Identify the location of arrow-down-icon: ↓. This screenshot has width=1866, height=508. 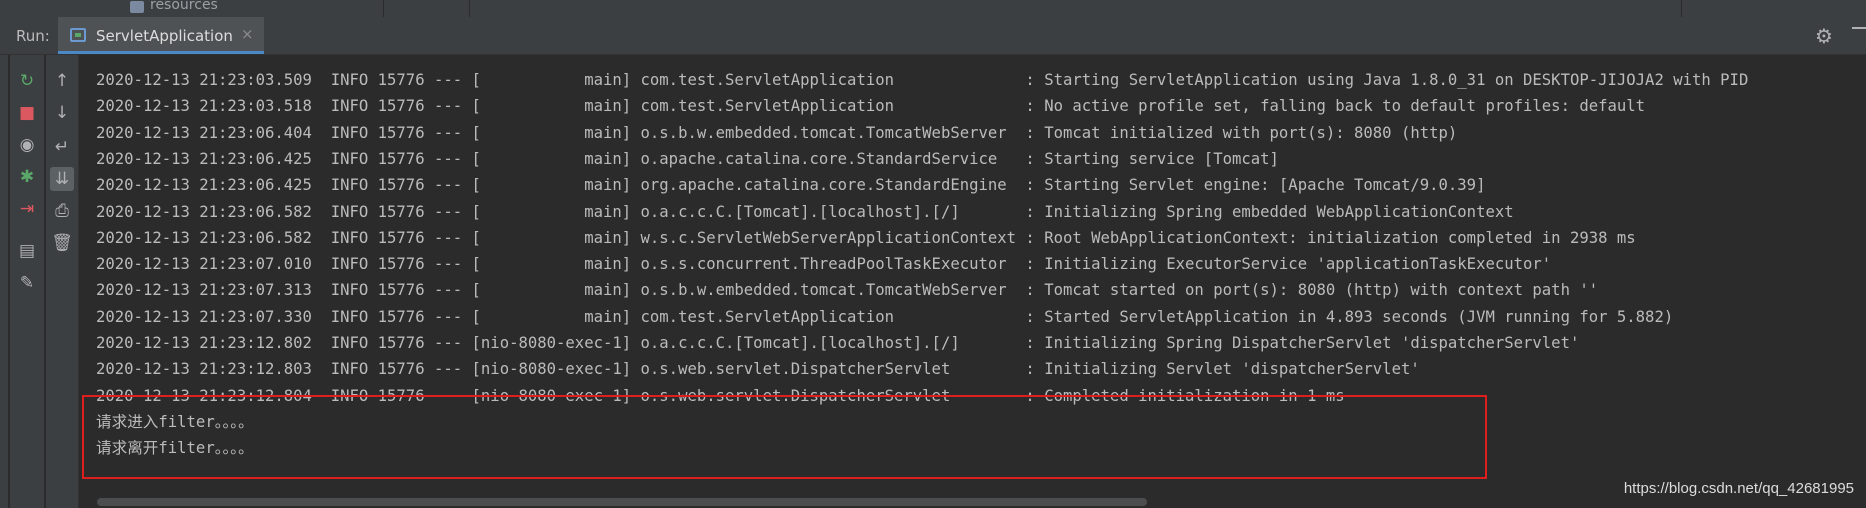
(62, 113).